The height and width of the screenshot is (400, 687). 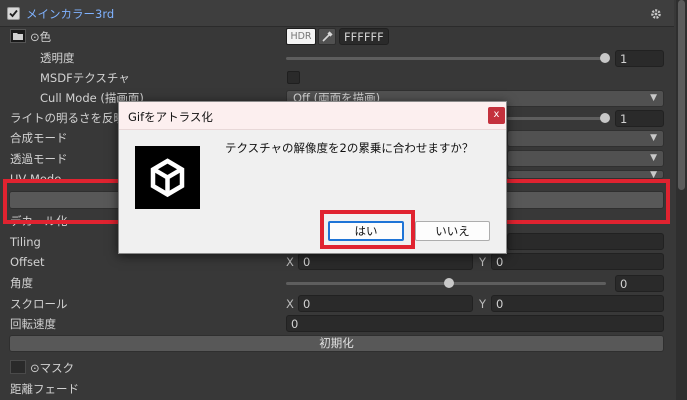 I want to click on light-value-field: 1, so click(x=639, y=118).